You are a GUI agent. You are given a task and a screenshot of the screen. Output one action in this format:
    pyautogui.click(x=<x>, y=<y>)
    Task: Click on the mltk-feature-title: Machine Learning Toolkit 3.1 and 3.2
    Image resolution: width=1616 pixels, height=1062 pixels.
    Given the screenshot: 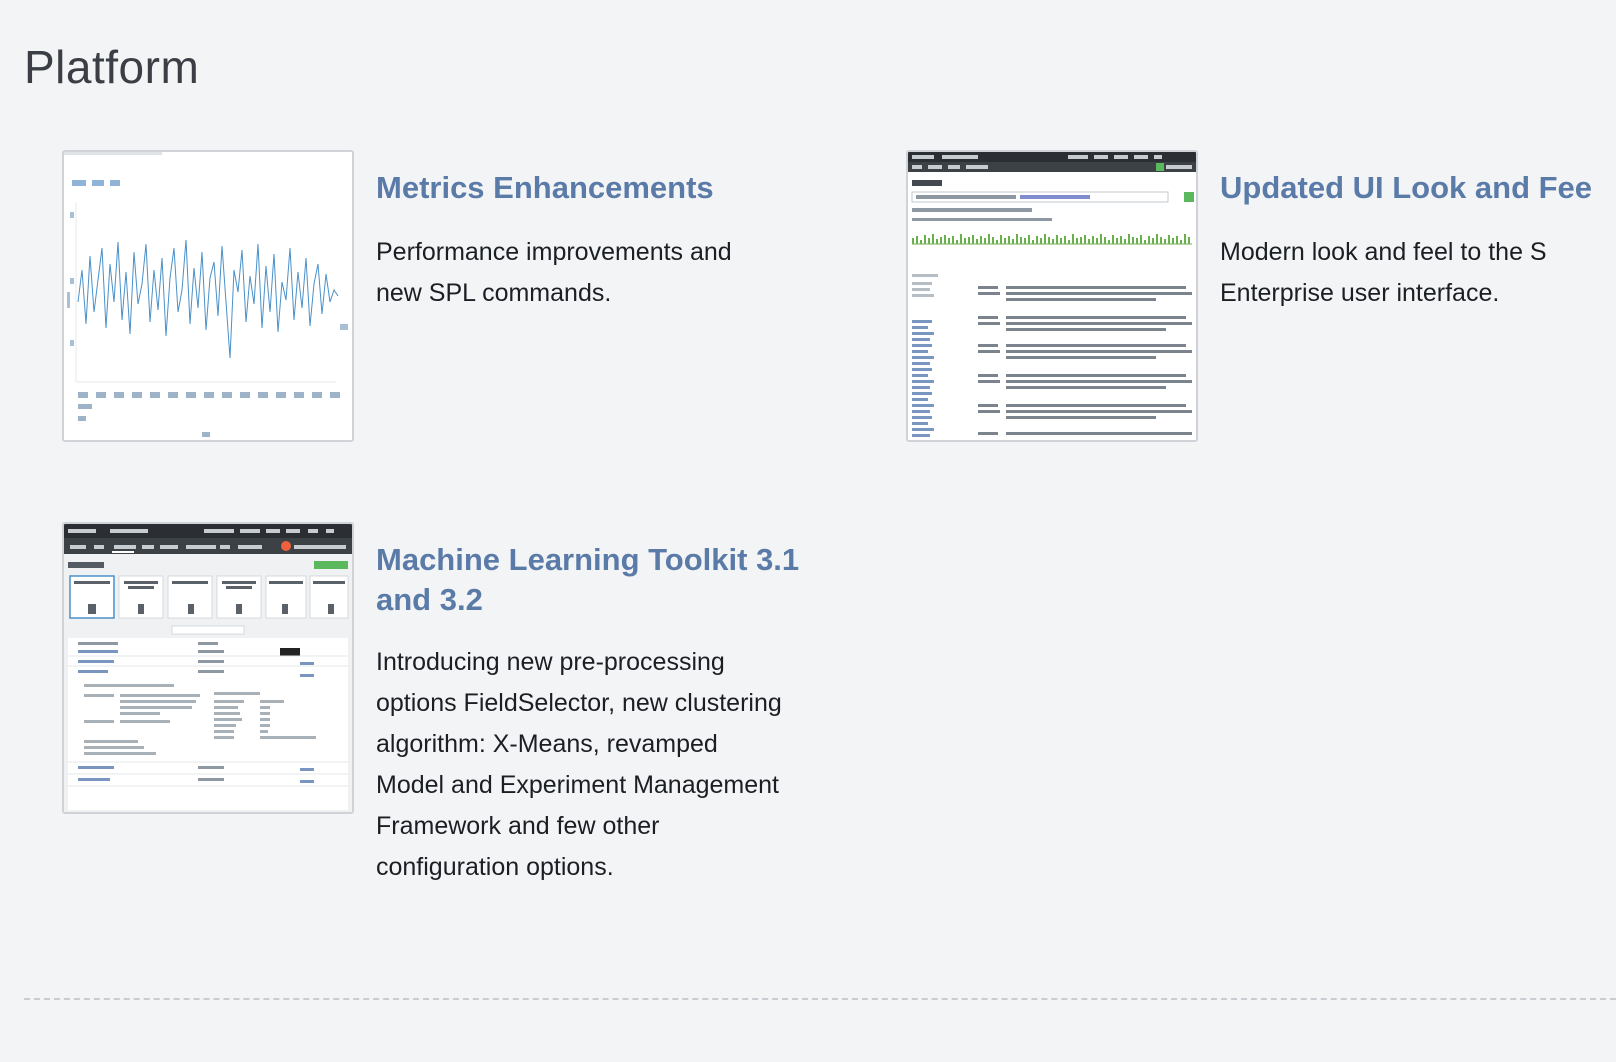 What is the action you would take?
    pyautogui.click(x=606, y=580)
    